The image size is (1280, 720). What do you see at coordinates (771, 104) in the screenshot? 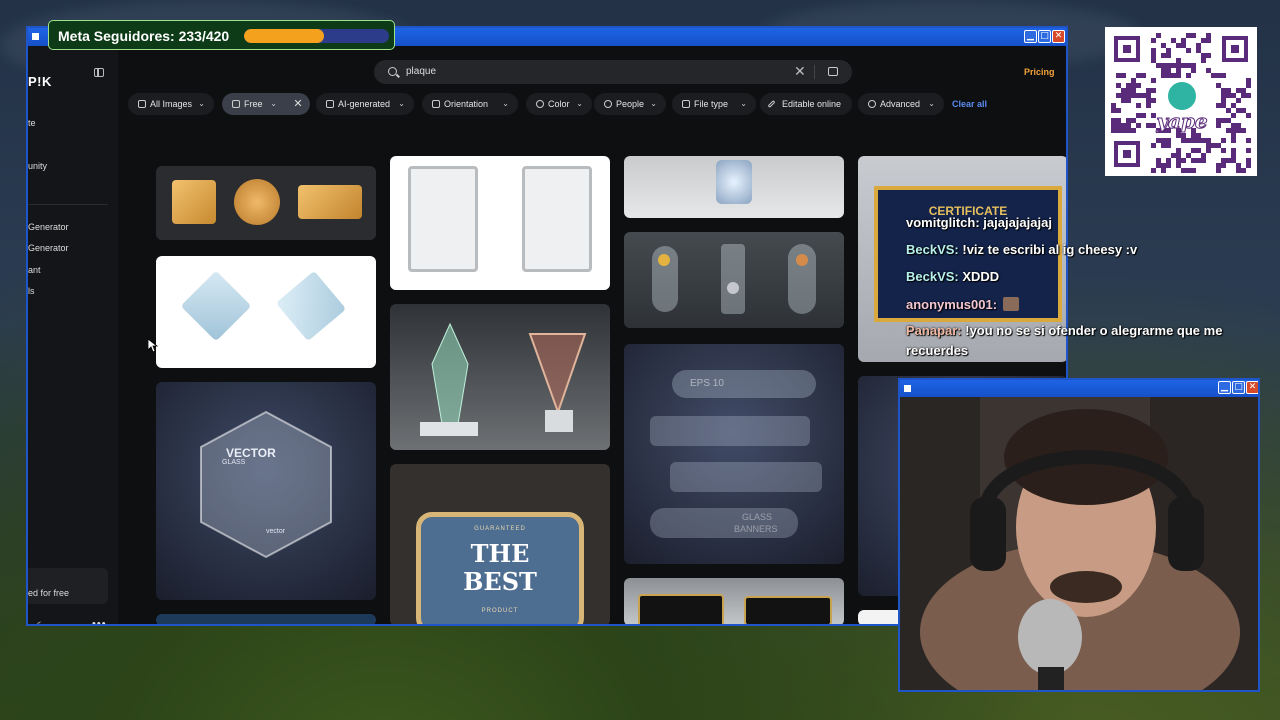
I see `pencil-icon` at bounding box center [771, 104].